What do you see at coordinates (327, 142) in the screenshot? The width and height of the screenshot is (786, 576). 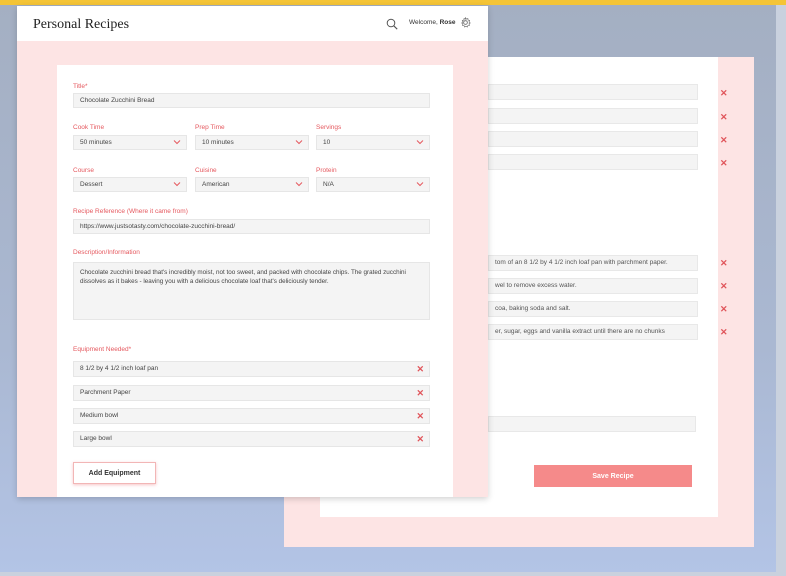 I see `servings-value: 10` at bounding box center [327, 142].